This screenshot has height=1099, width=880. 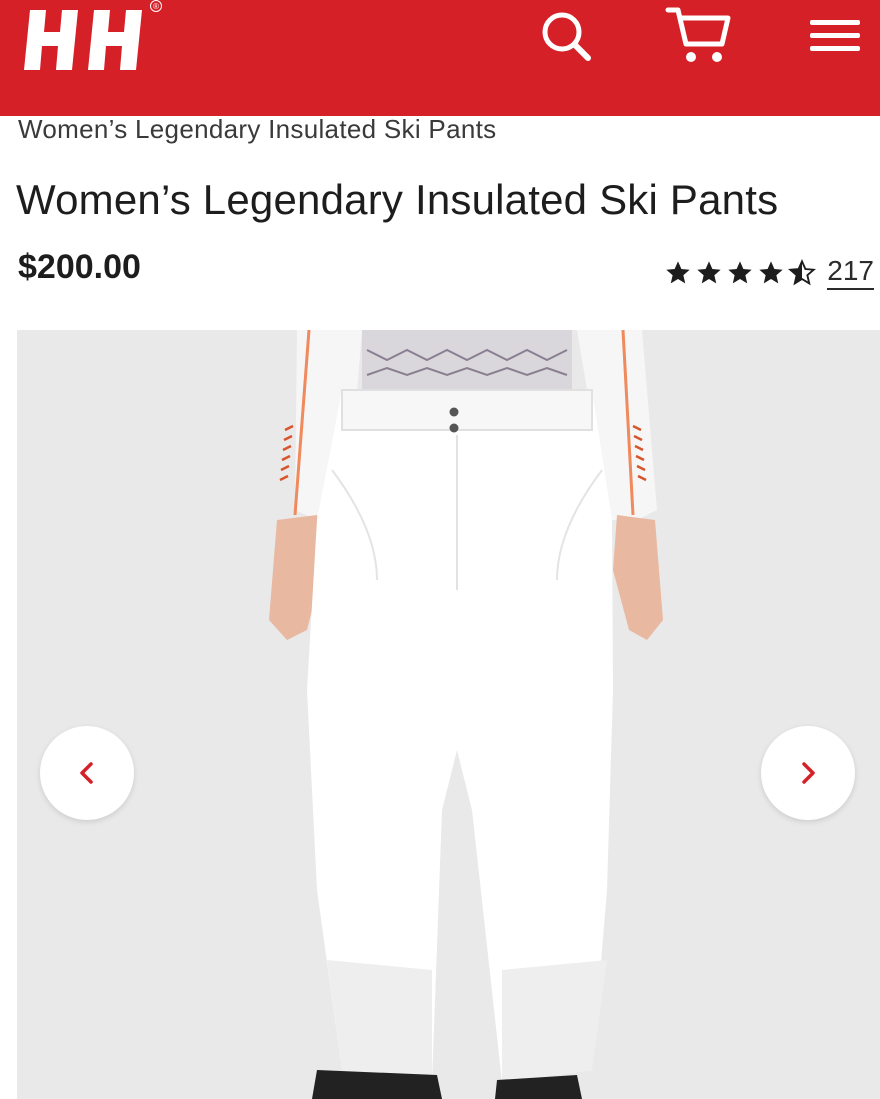 I want to click on site-header: ®, so click(x=440, y=58).